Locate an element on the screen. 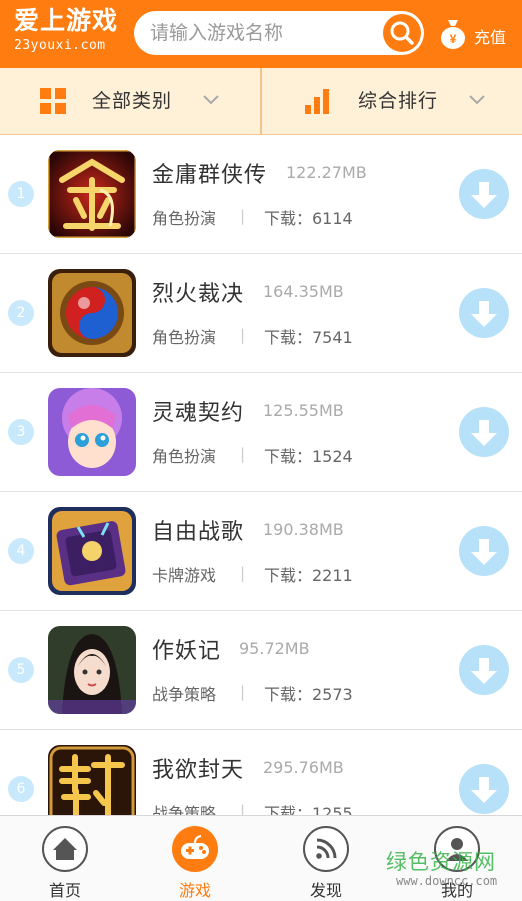 This screenshot has width=522, height=901. fengtian-game-icon is located at coordinates (92, 780).